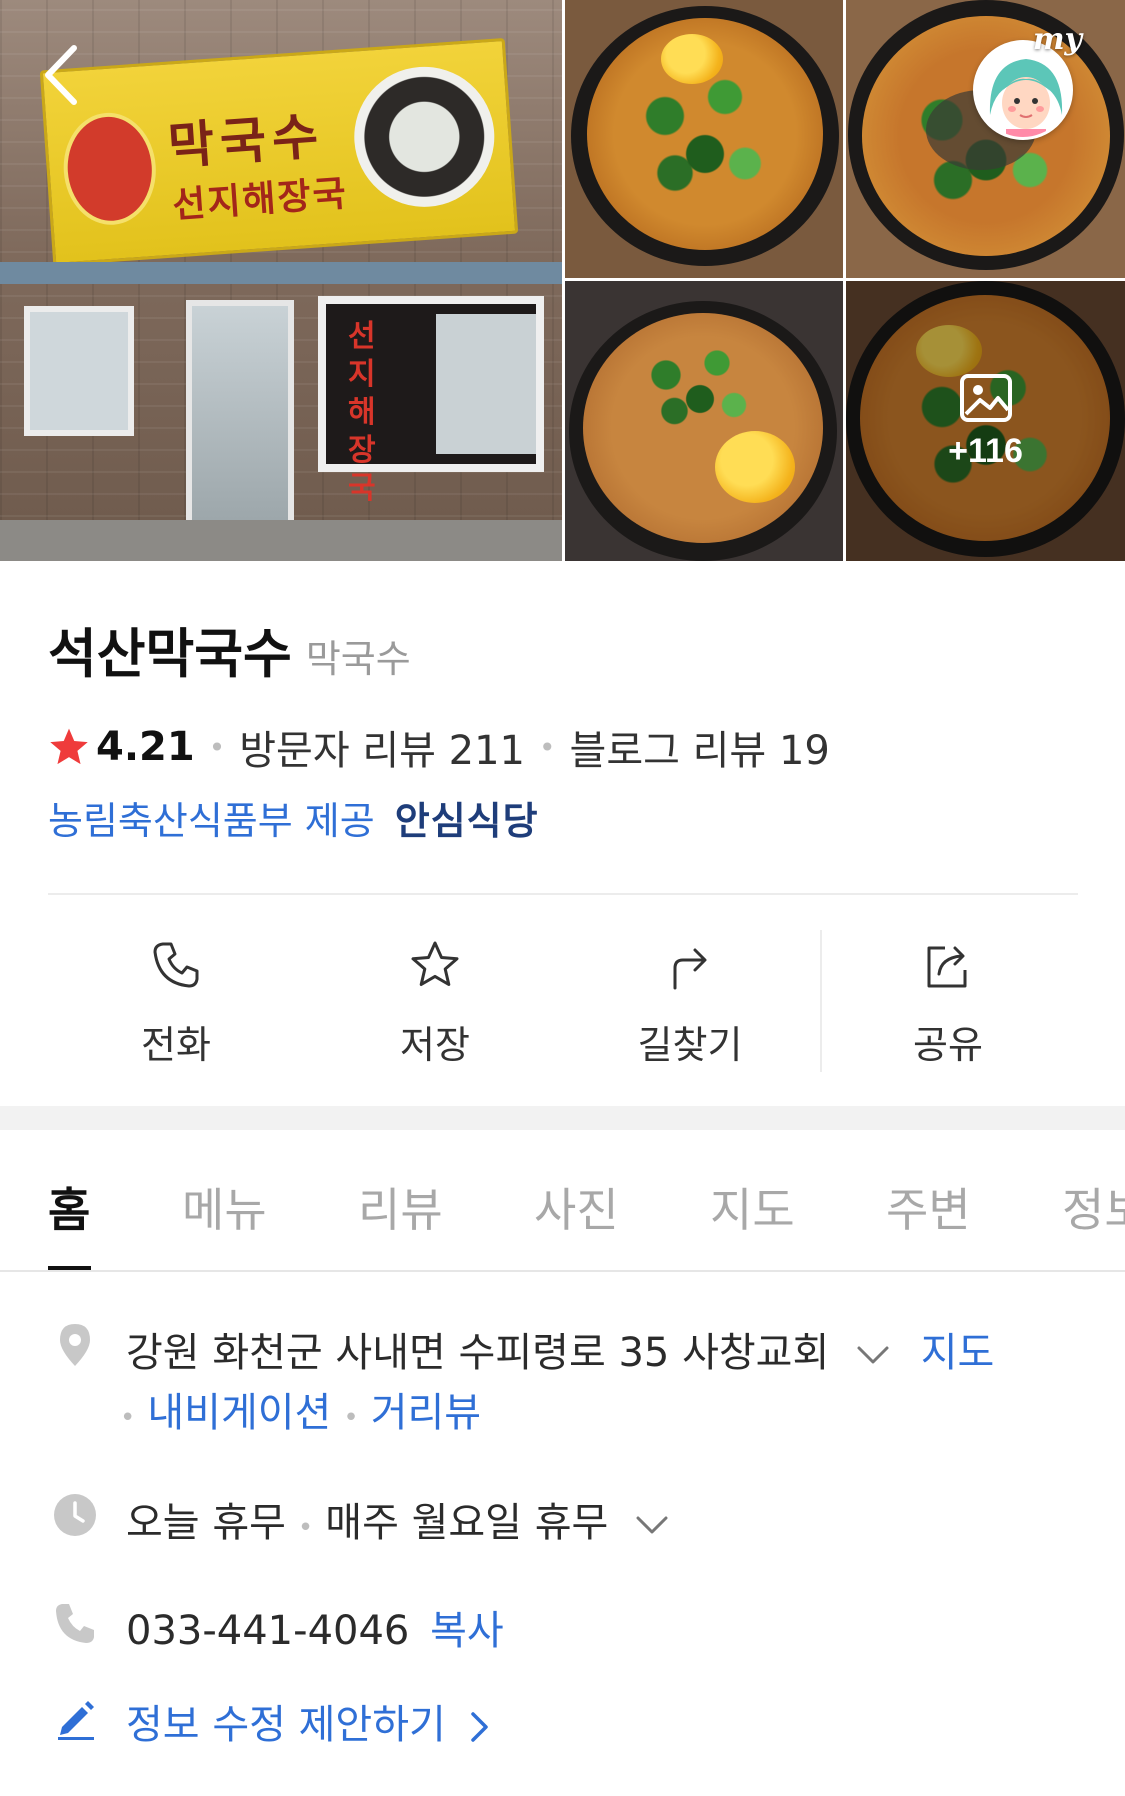  What do you see at coordinates (467, 1631) in the screenshot?
I see `copy-phone-button: 복사` at bounding box center [467, 1631].